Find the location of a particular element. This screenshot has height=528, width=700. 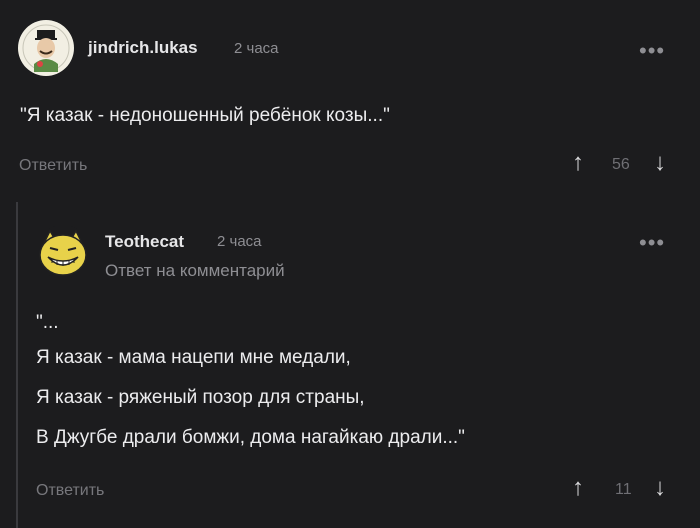

reply-time: 2 часа is located at coordinates (239, 241).